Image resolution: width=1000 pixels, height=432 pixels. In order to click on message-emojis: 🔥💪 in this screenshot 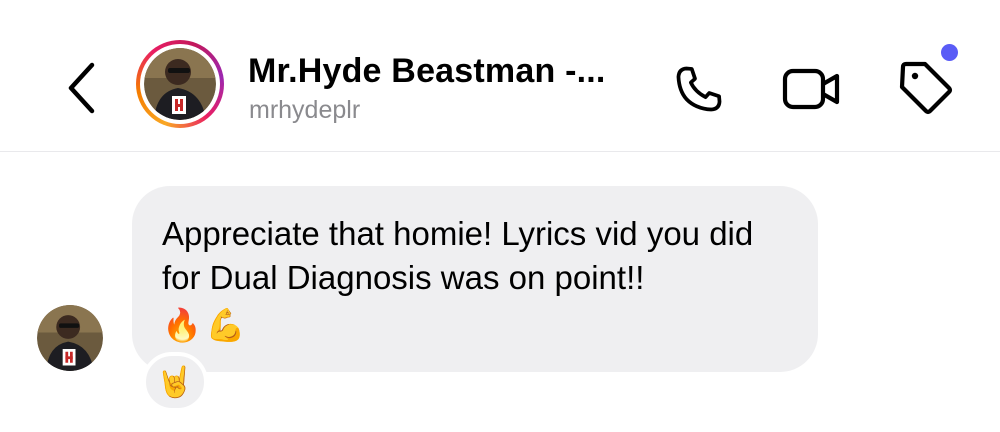, I will do `click(206, 325)`.